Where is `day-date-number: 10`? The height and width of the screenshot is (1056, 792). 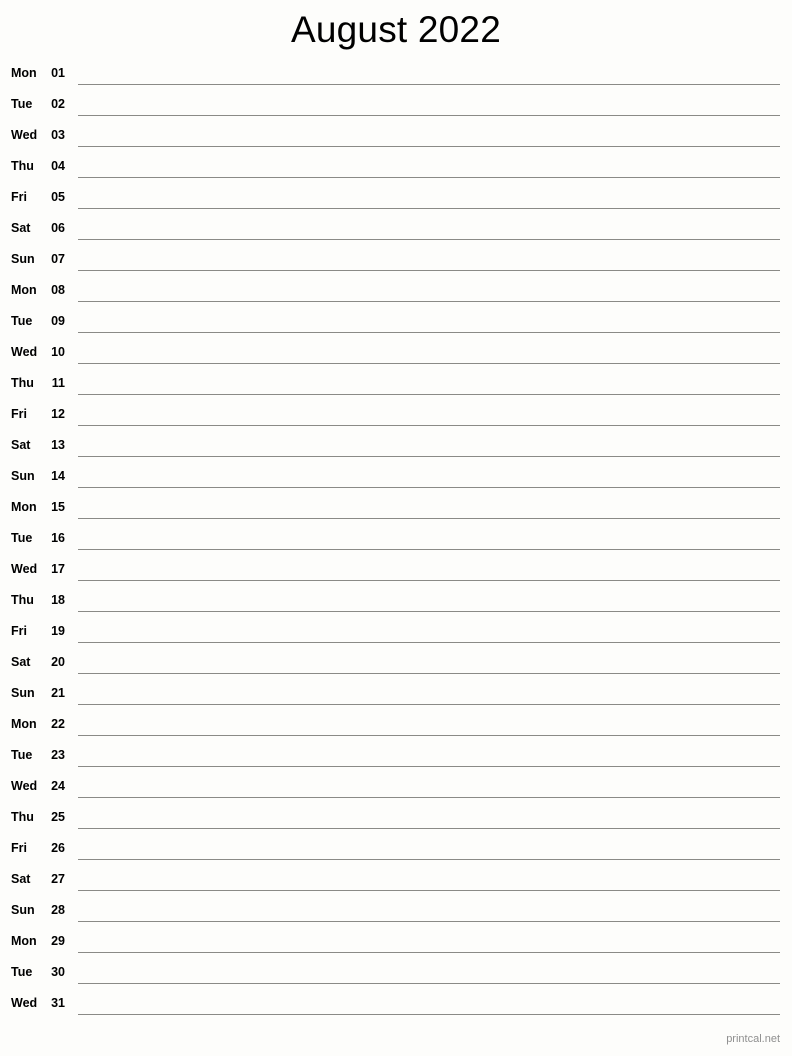 day-date-number: 10 is located at coordinates (58, 352).